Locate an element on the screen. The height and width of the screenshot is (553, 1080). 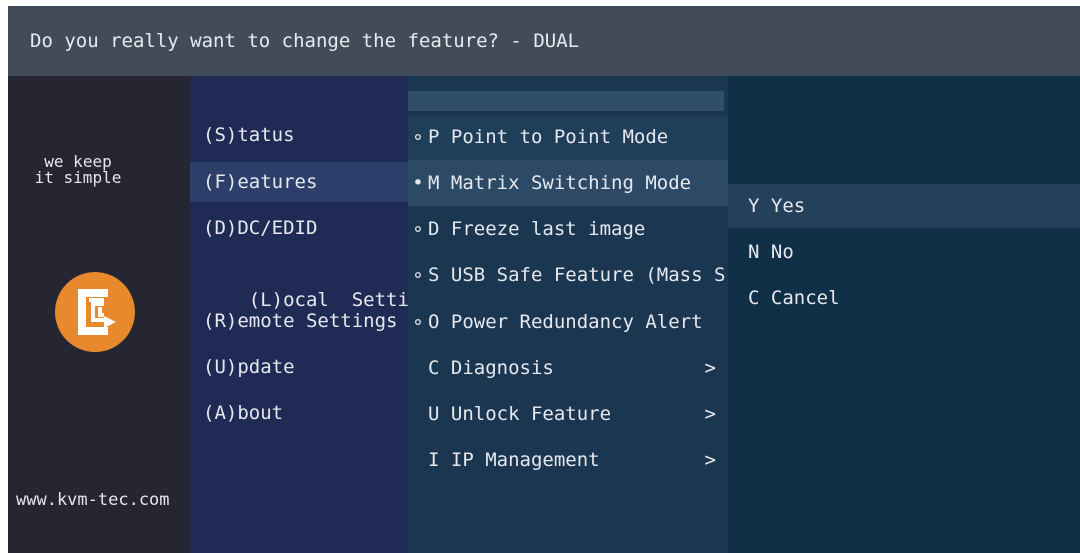
logo-panel: we keep it simple www.kvm-tec.com is located at coordinates (99, 314).